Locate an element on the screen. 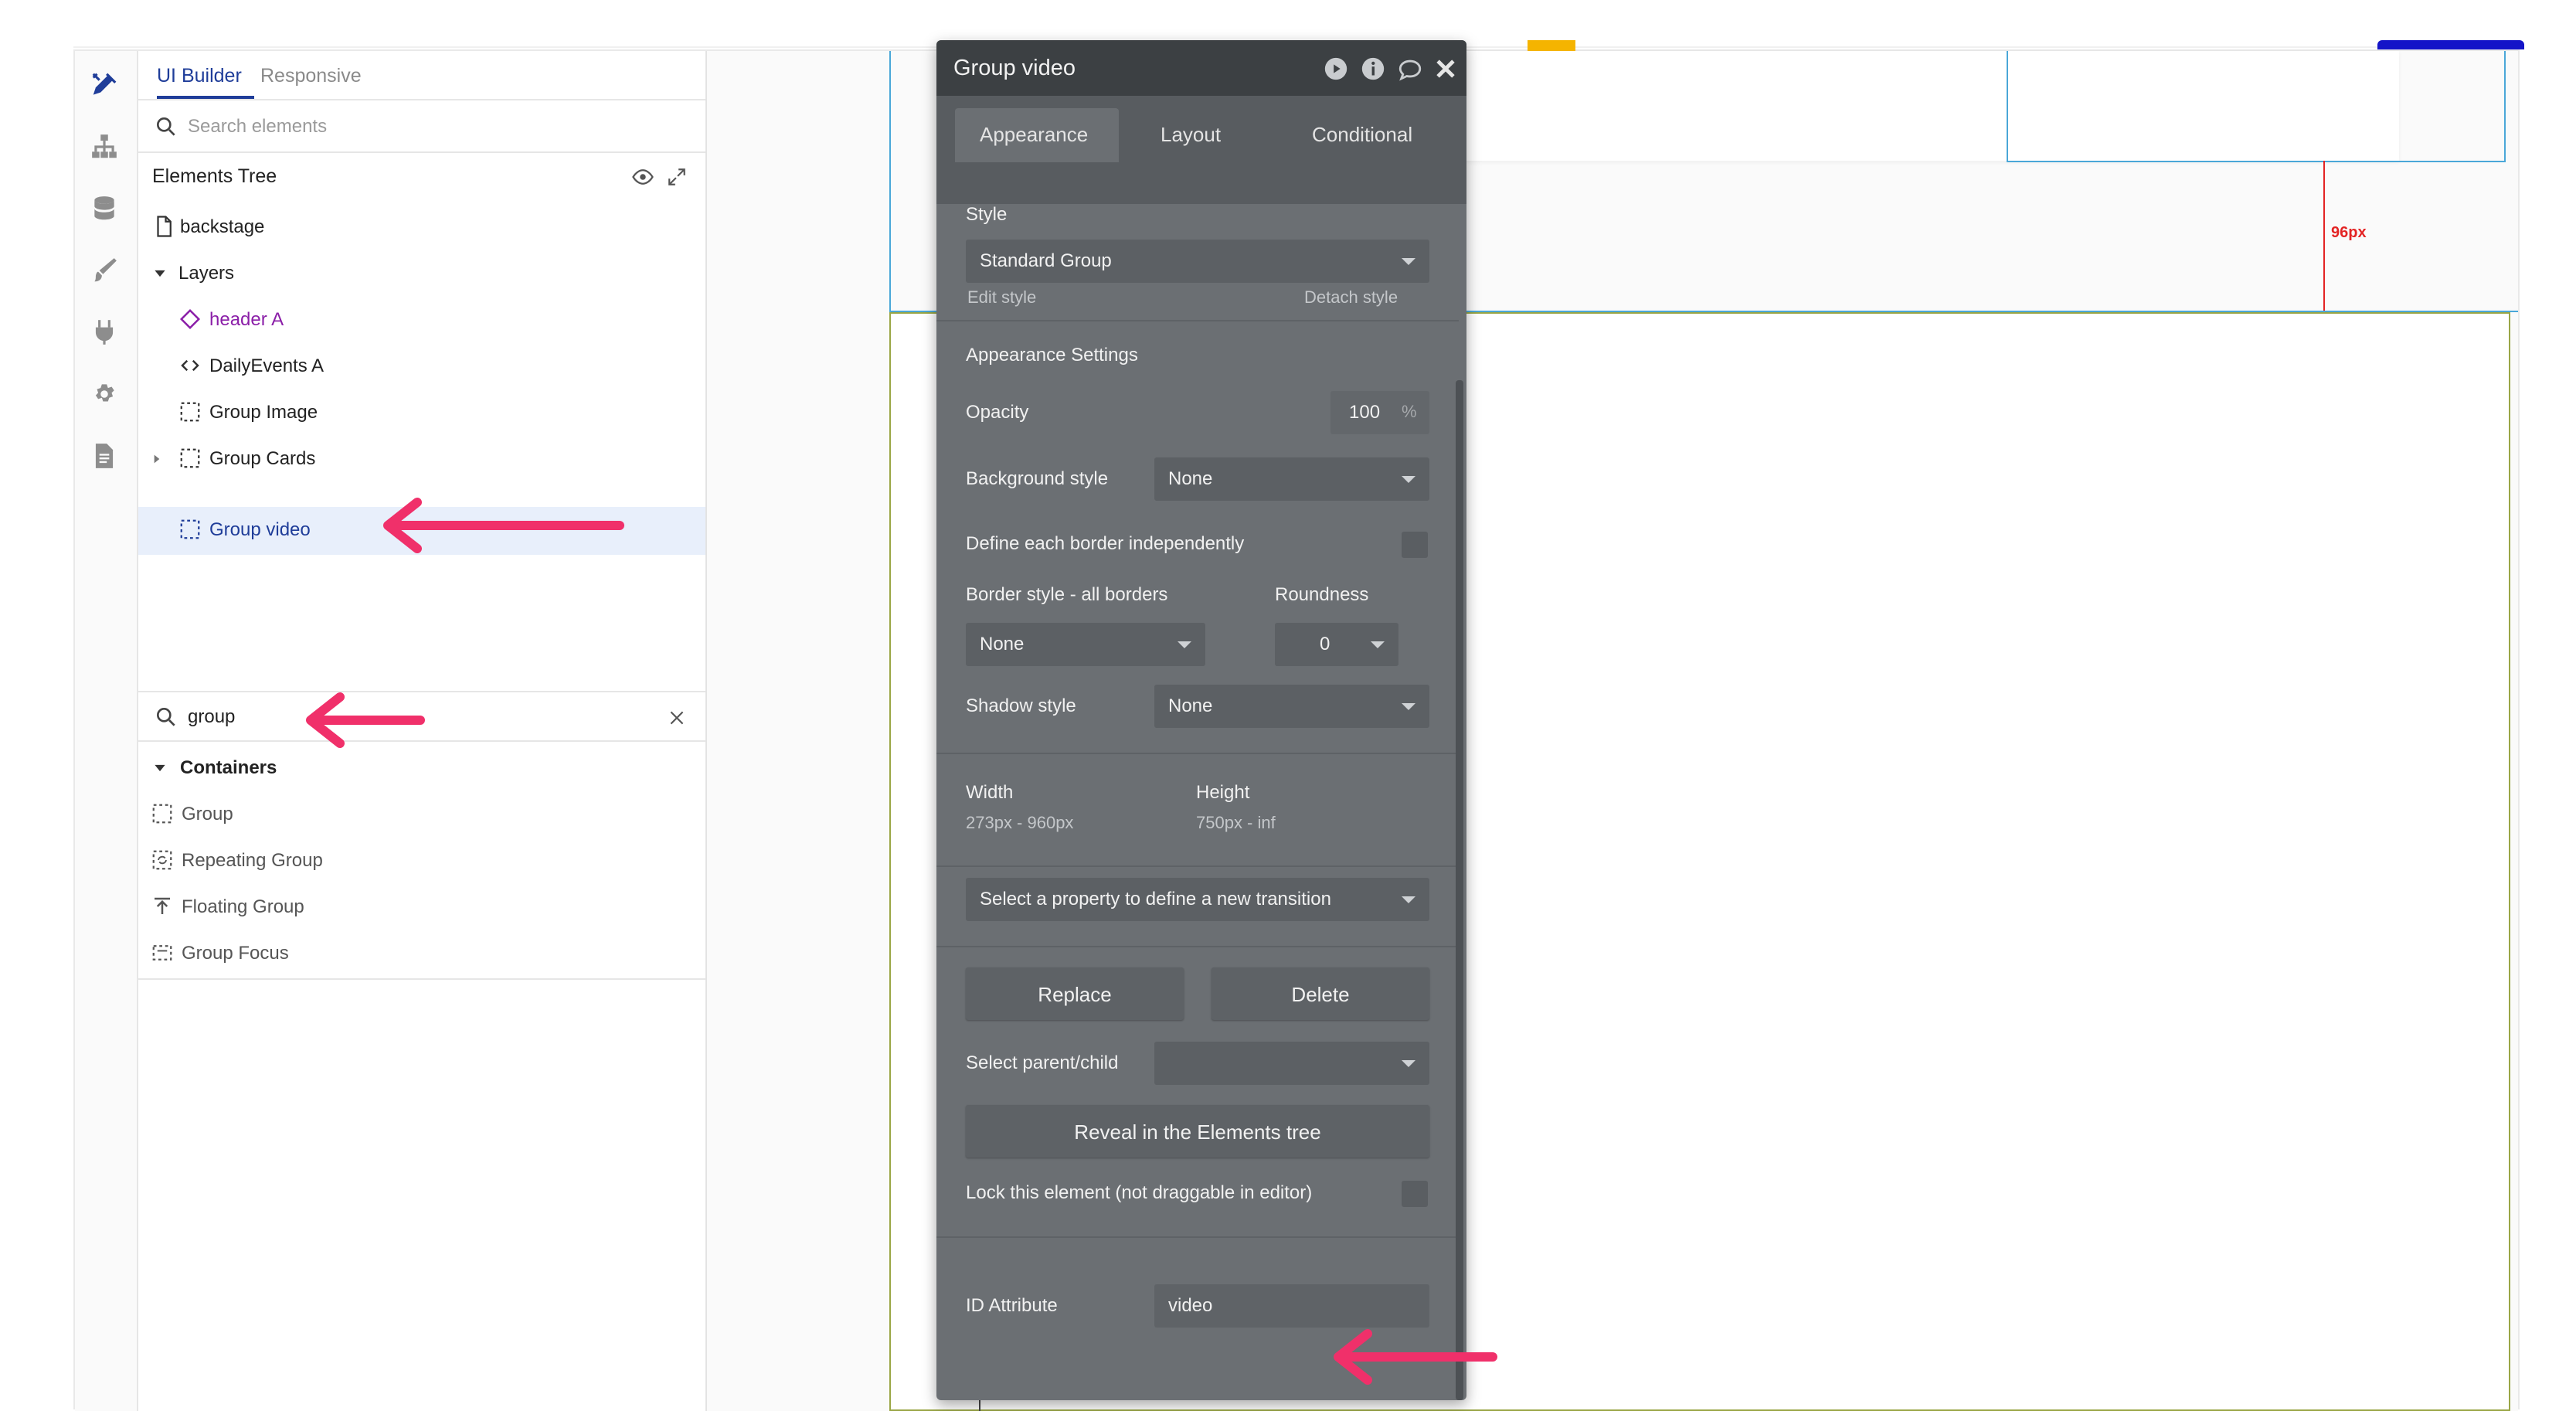  settings-tab-icon is located at coordinates (104, 394).